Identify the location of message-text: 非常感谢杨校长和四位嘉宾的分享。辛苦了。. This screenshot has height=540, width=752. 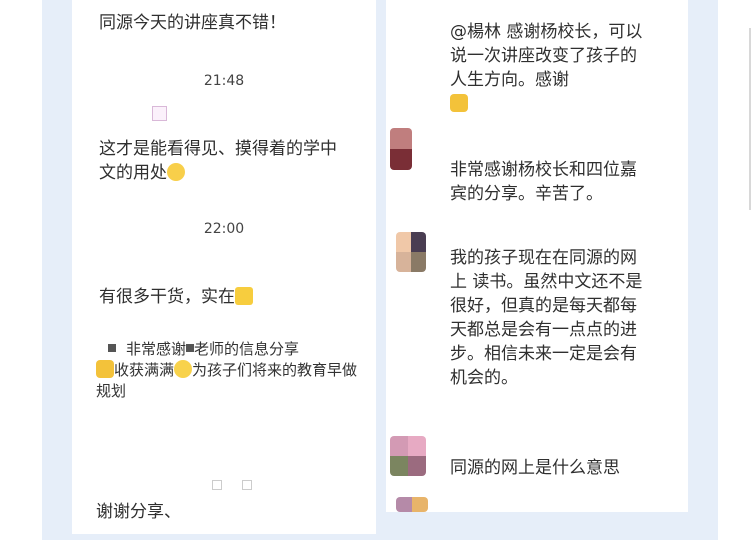
(543, 182).